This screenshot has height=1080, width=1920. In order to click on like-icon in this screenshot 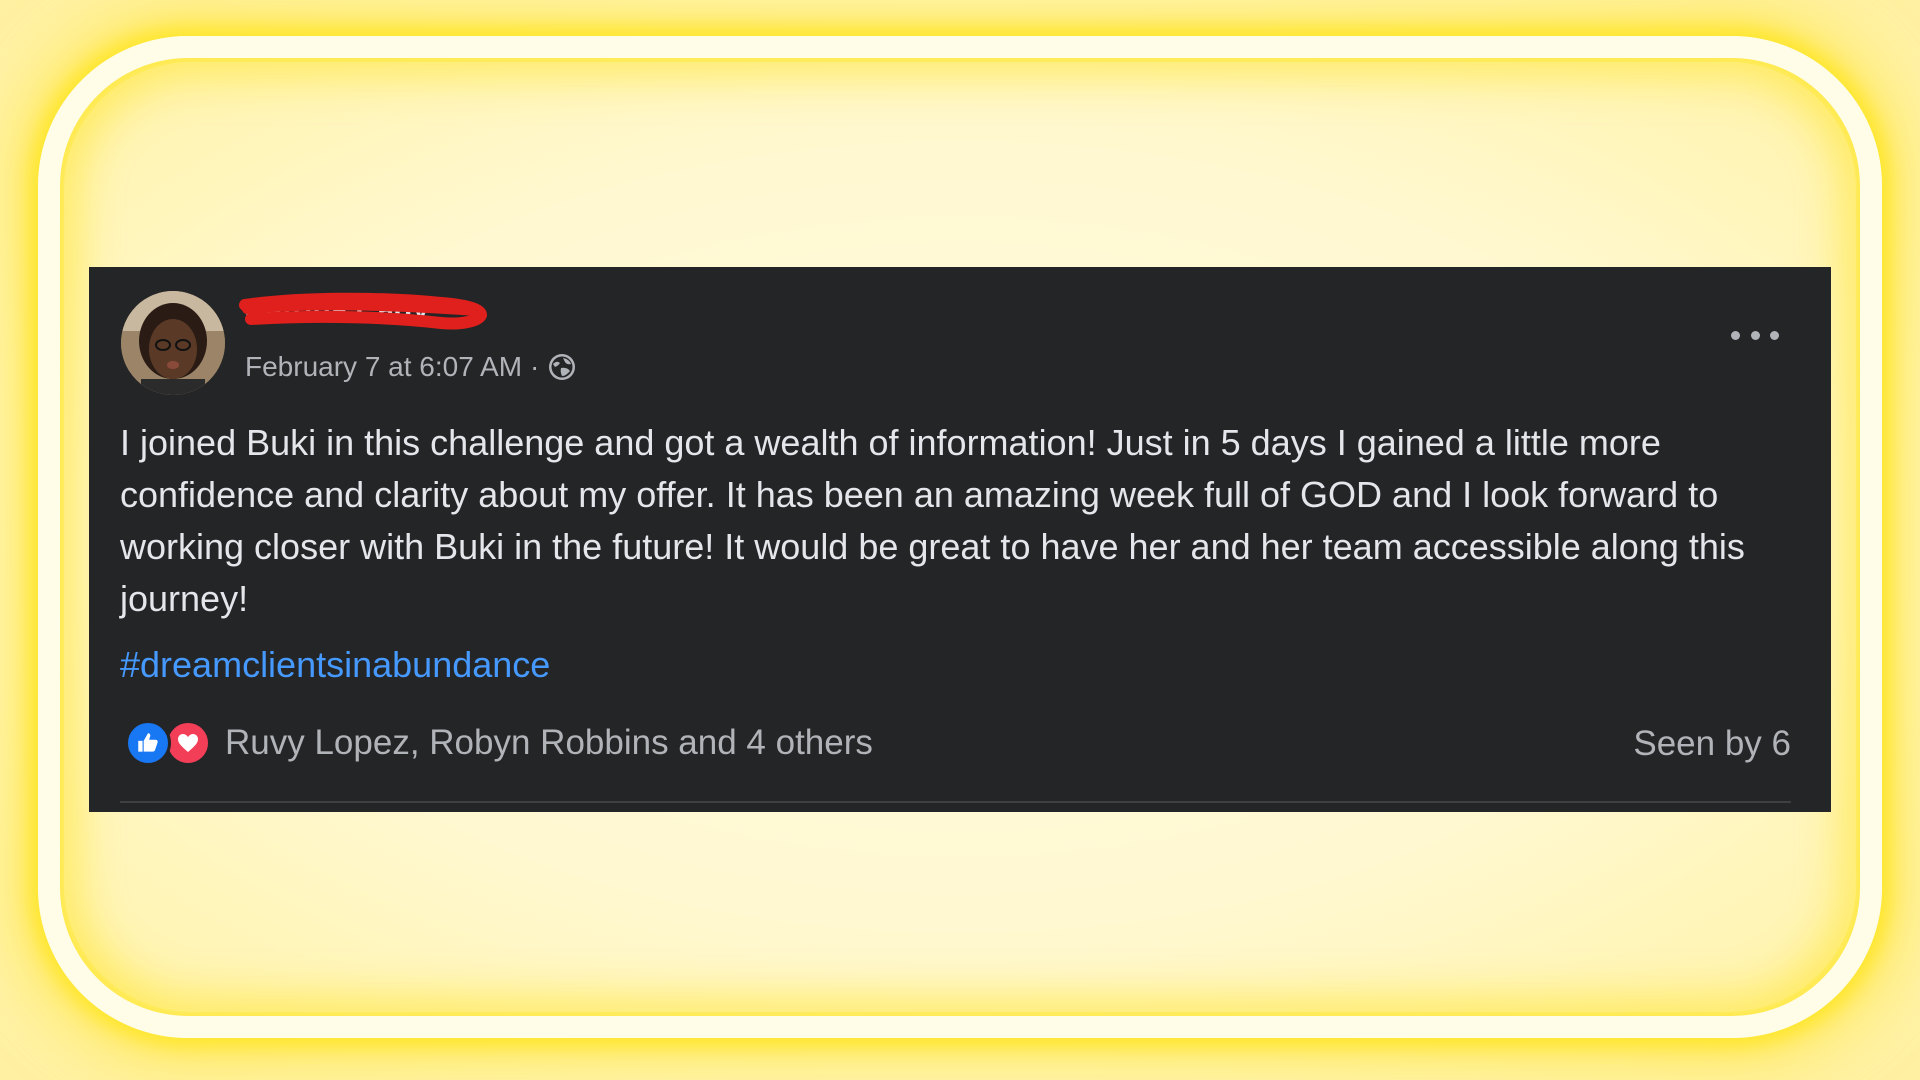, I will do `click(148, 743)`.